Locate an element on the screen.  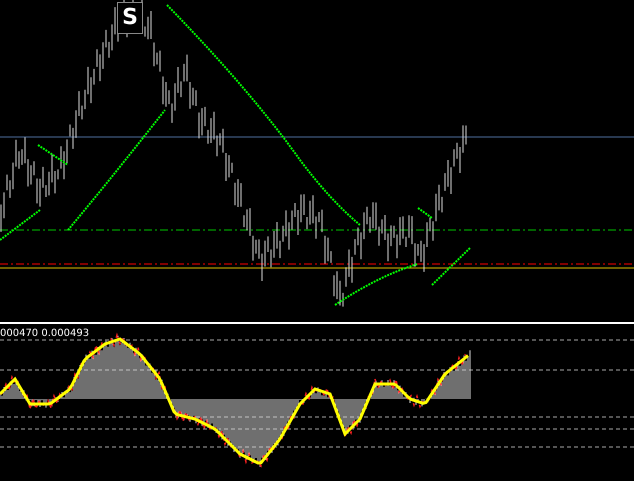
signal-label: S is located at coordinates (130, 18).